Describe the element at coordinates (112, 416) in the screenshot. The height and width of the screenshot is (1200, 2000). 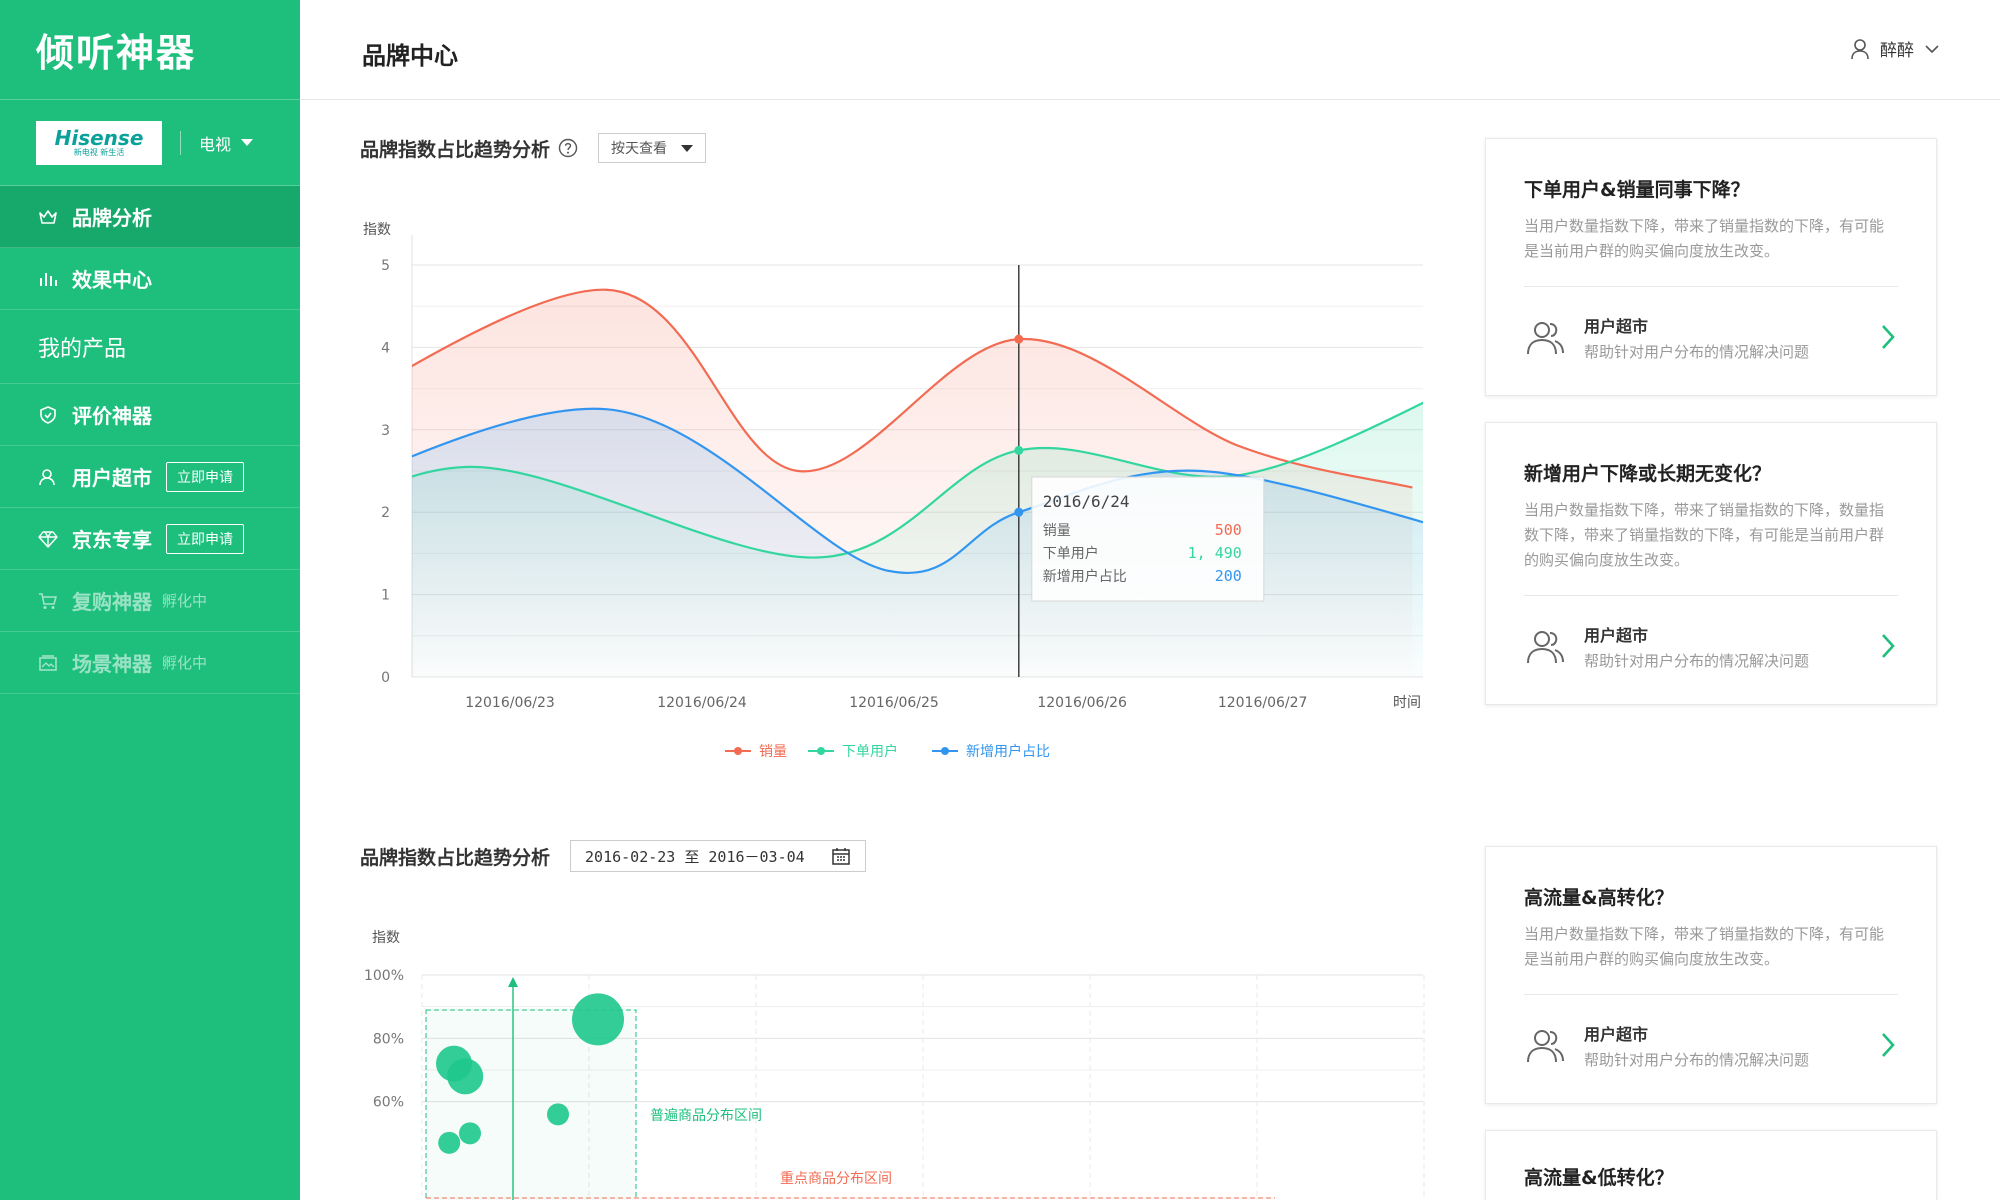
I see `sidebar-item-label: 评价神器` at that location.